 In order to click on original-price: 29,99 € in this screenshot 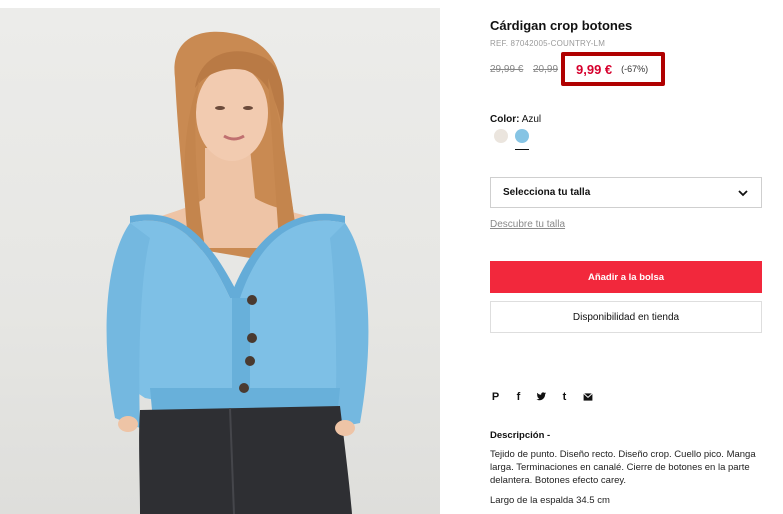, I will do `click(507, 69)`.